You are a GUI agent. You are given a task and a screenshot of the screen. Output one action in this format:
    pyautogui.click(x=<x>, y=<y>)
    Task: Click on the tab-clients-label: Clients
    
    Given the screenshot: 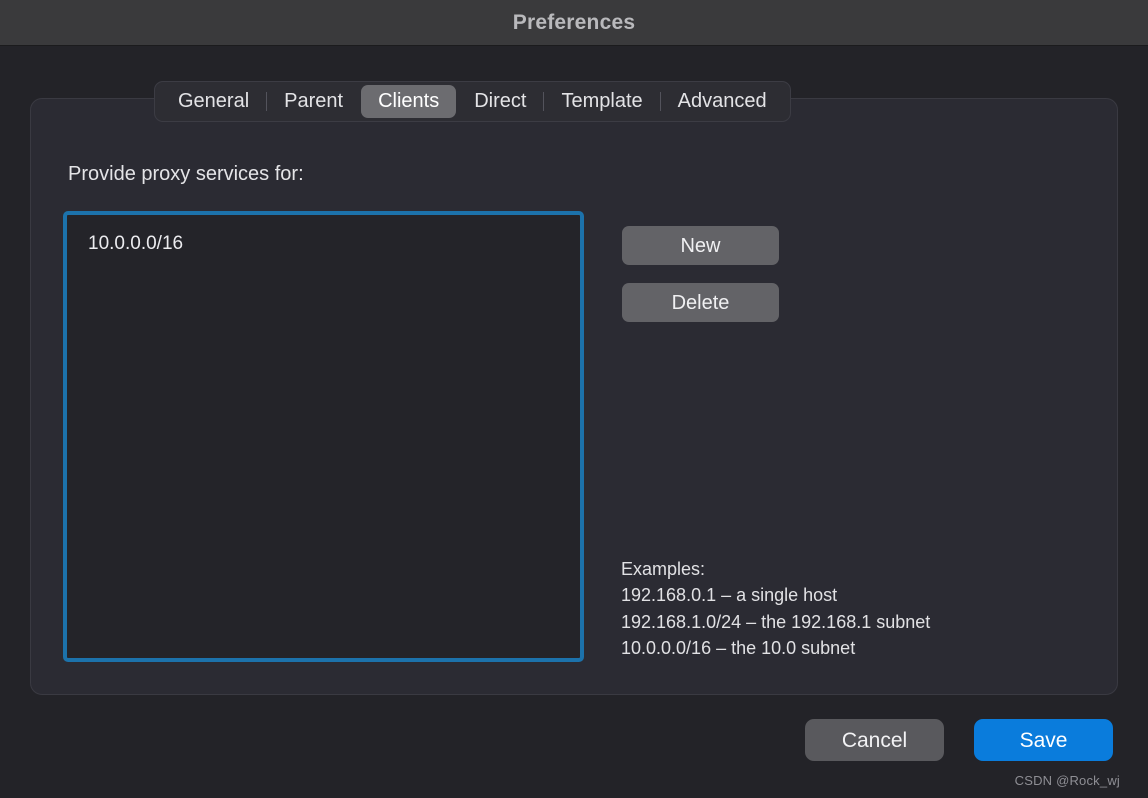 What is the action you would take?
    pyautogui.click(x=409, y=101)
    